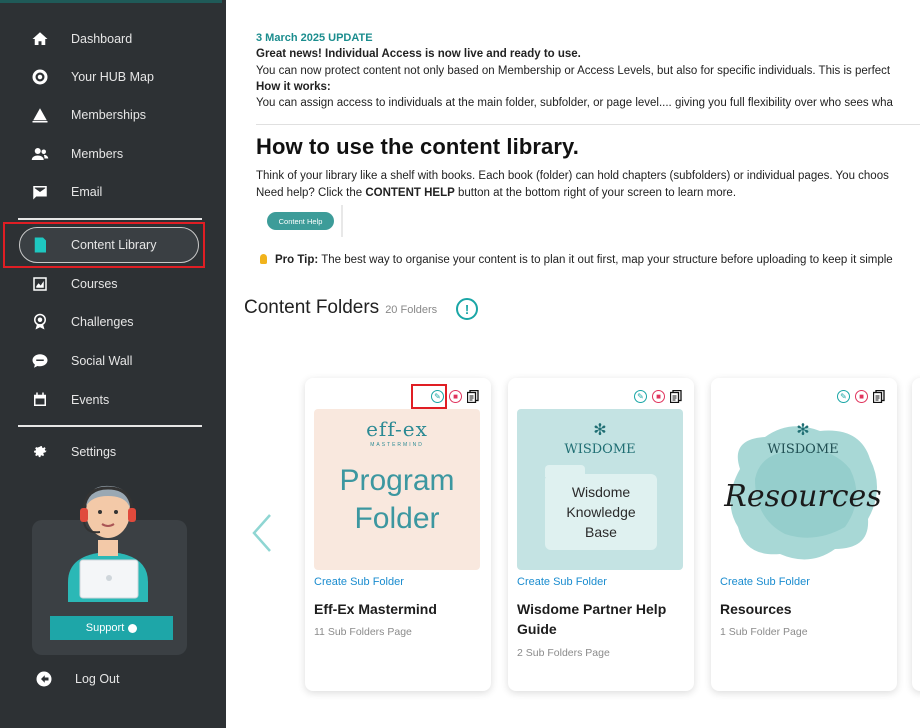  I want to click on home-icon, so click(40, 39).